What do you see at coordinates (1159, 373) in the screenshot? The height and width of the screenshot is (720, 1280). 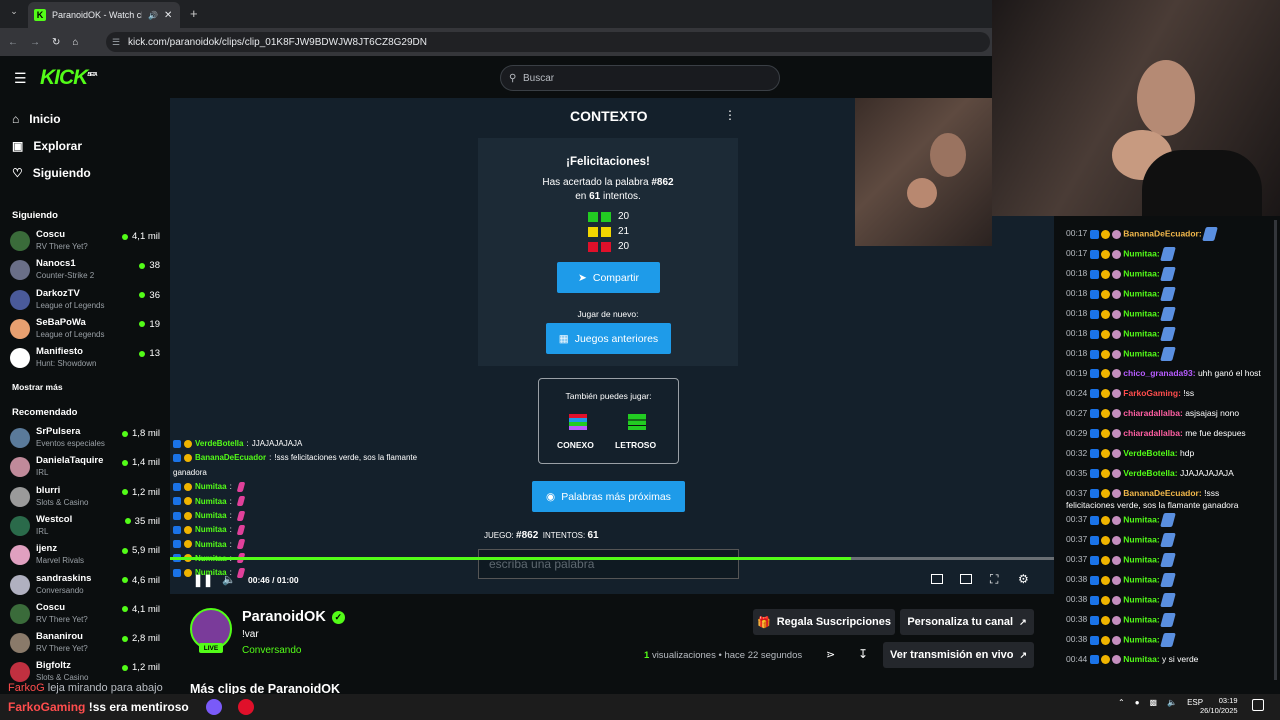 I see `chat-username: chico_granada93:` at bounding box center [1159, 373].